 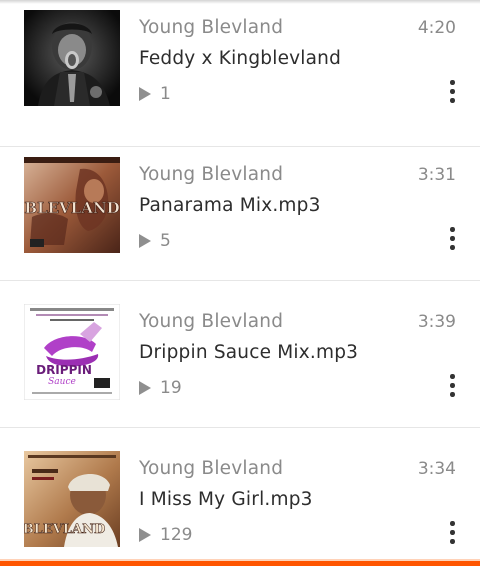 What do you see at coordinates (436, 322) in the screenshot?
I see `track-duration: 3:39` at bounding box center [436, 322].